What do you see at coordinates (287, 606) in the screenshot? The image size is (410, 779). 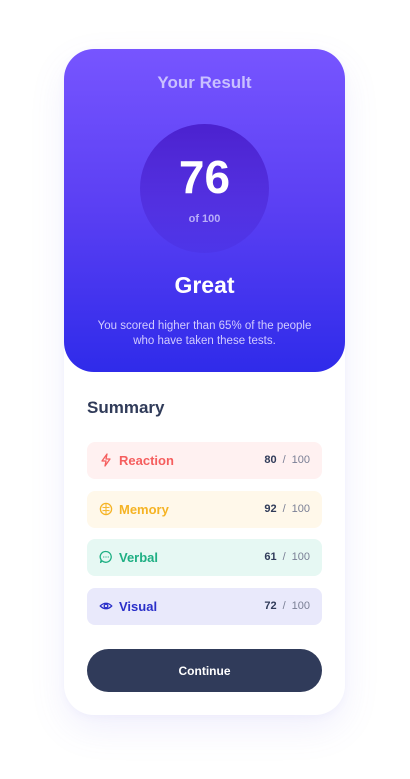 I see `summary-item-score: 72 / 100` at bounding box center [287, 606].